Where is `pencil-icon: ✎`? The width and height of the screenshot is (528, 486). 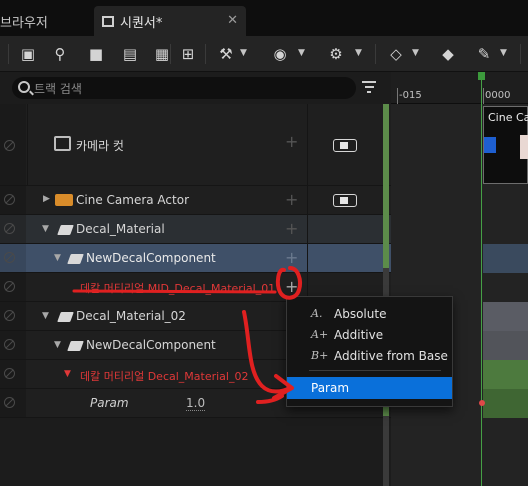
pencil-icon: ✎ is located at coordinates (484, 54).